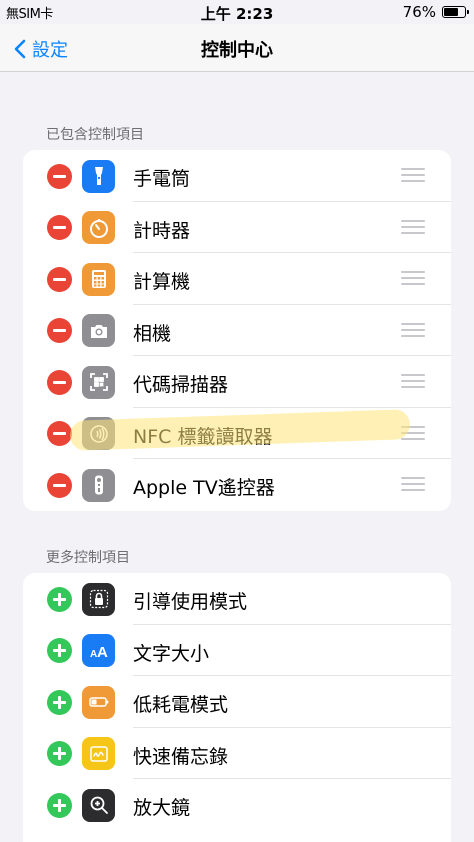 This screenshot has width=474, height=842. Describe the element at coordinates (181, 385) in the screenshot. I see `item-label: 代碼掃描器` at that location.